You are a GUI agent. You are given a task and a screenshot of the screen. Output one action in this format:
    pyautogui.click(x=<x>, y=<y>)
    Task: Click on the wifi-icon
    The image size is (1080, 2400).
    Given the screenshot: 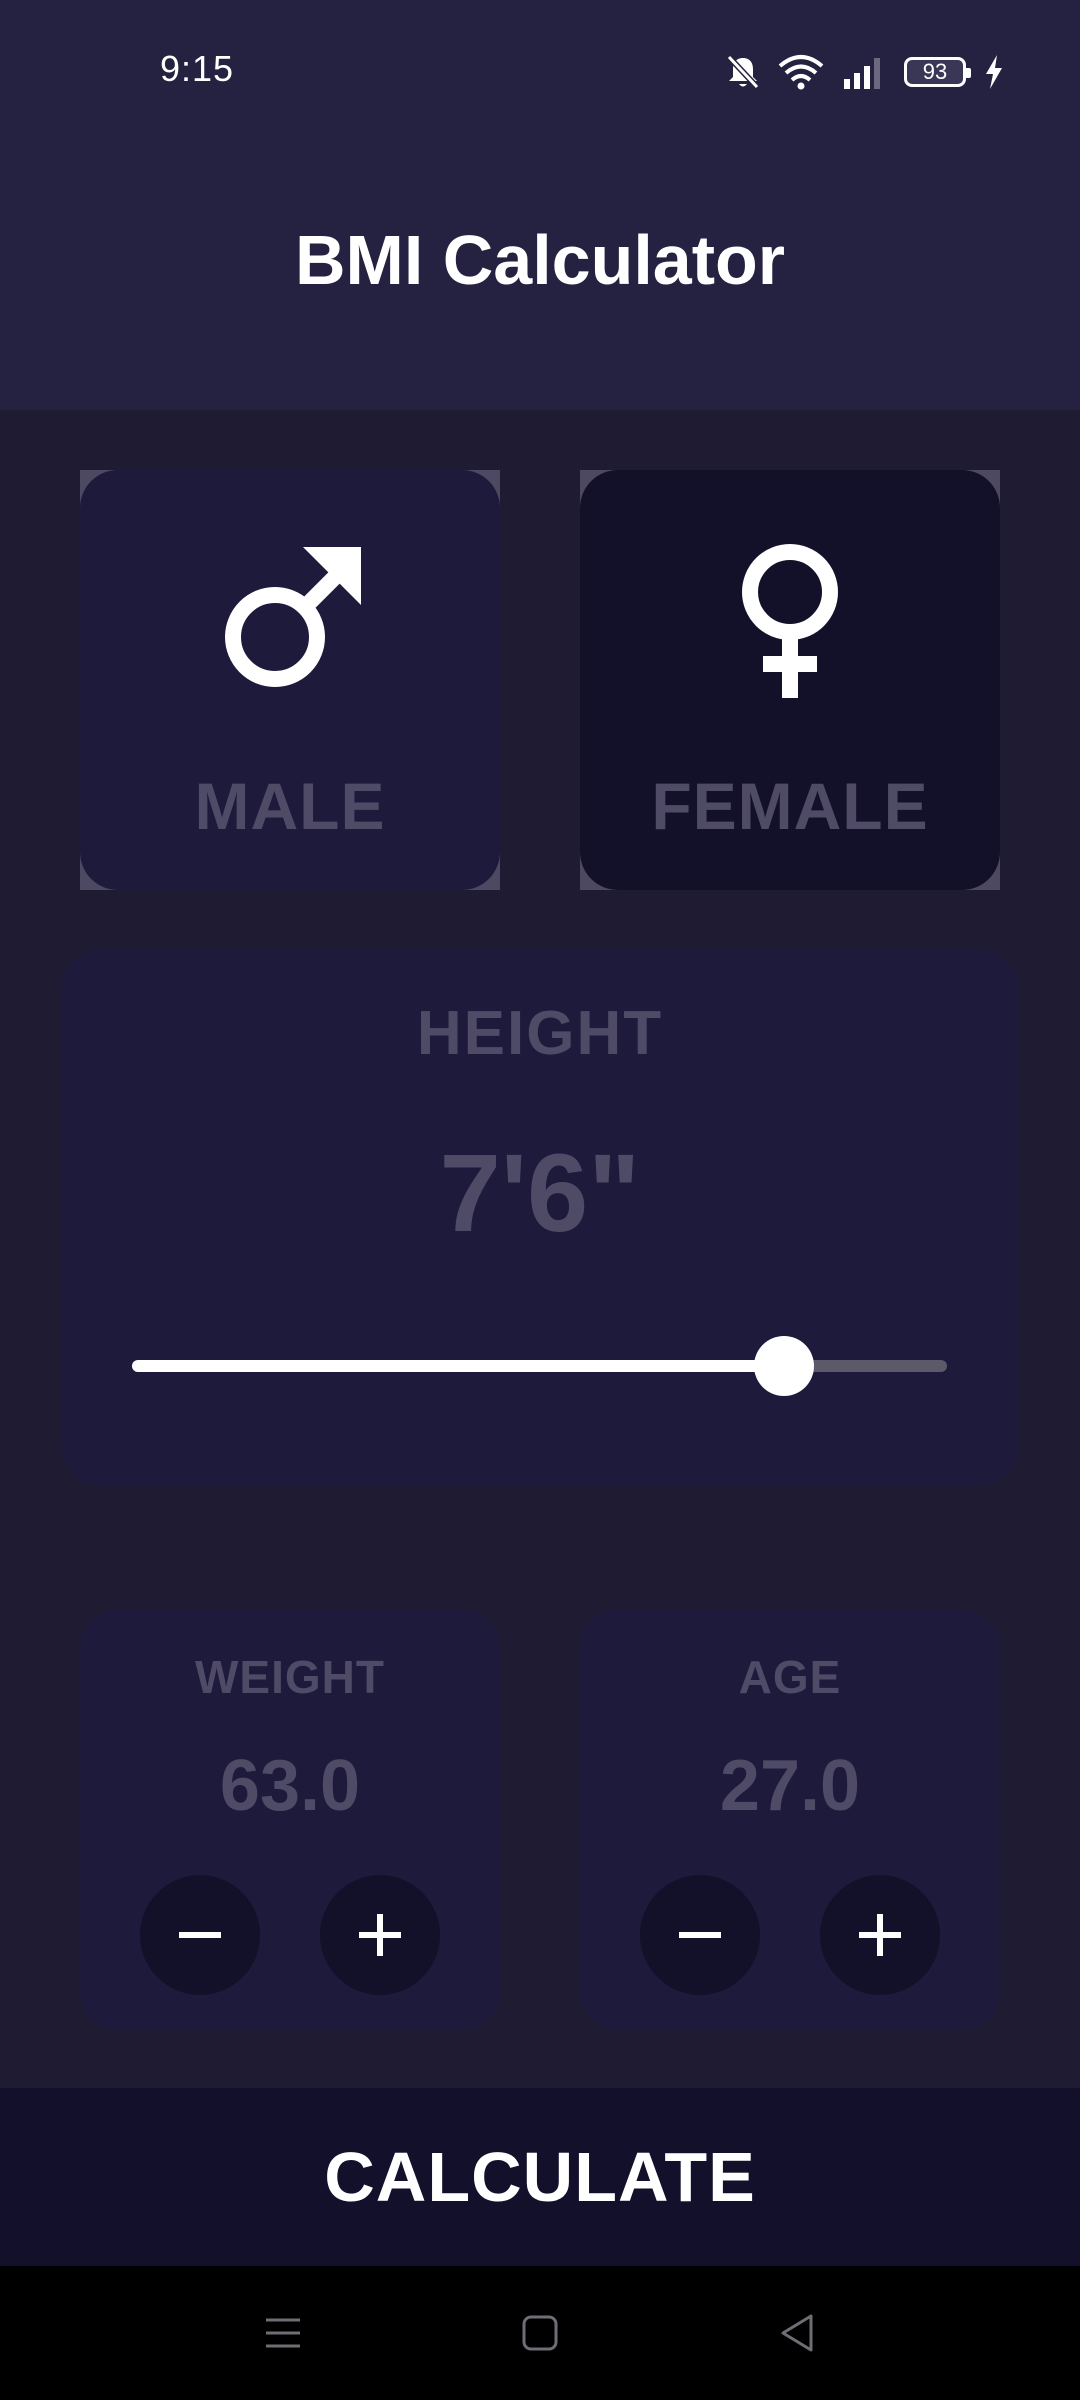 What is the action you would take?
    pyautogui.click(x=801, y=72)
    